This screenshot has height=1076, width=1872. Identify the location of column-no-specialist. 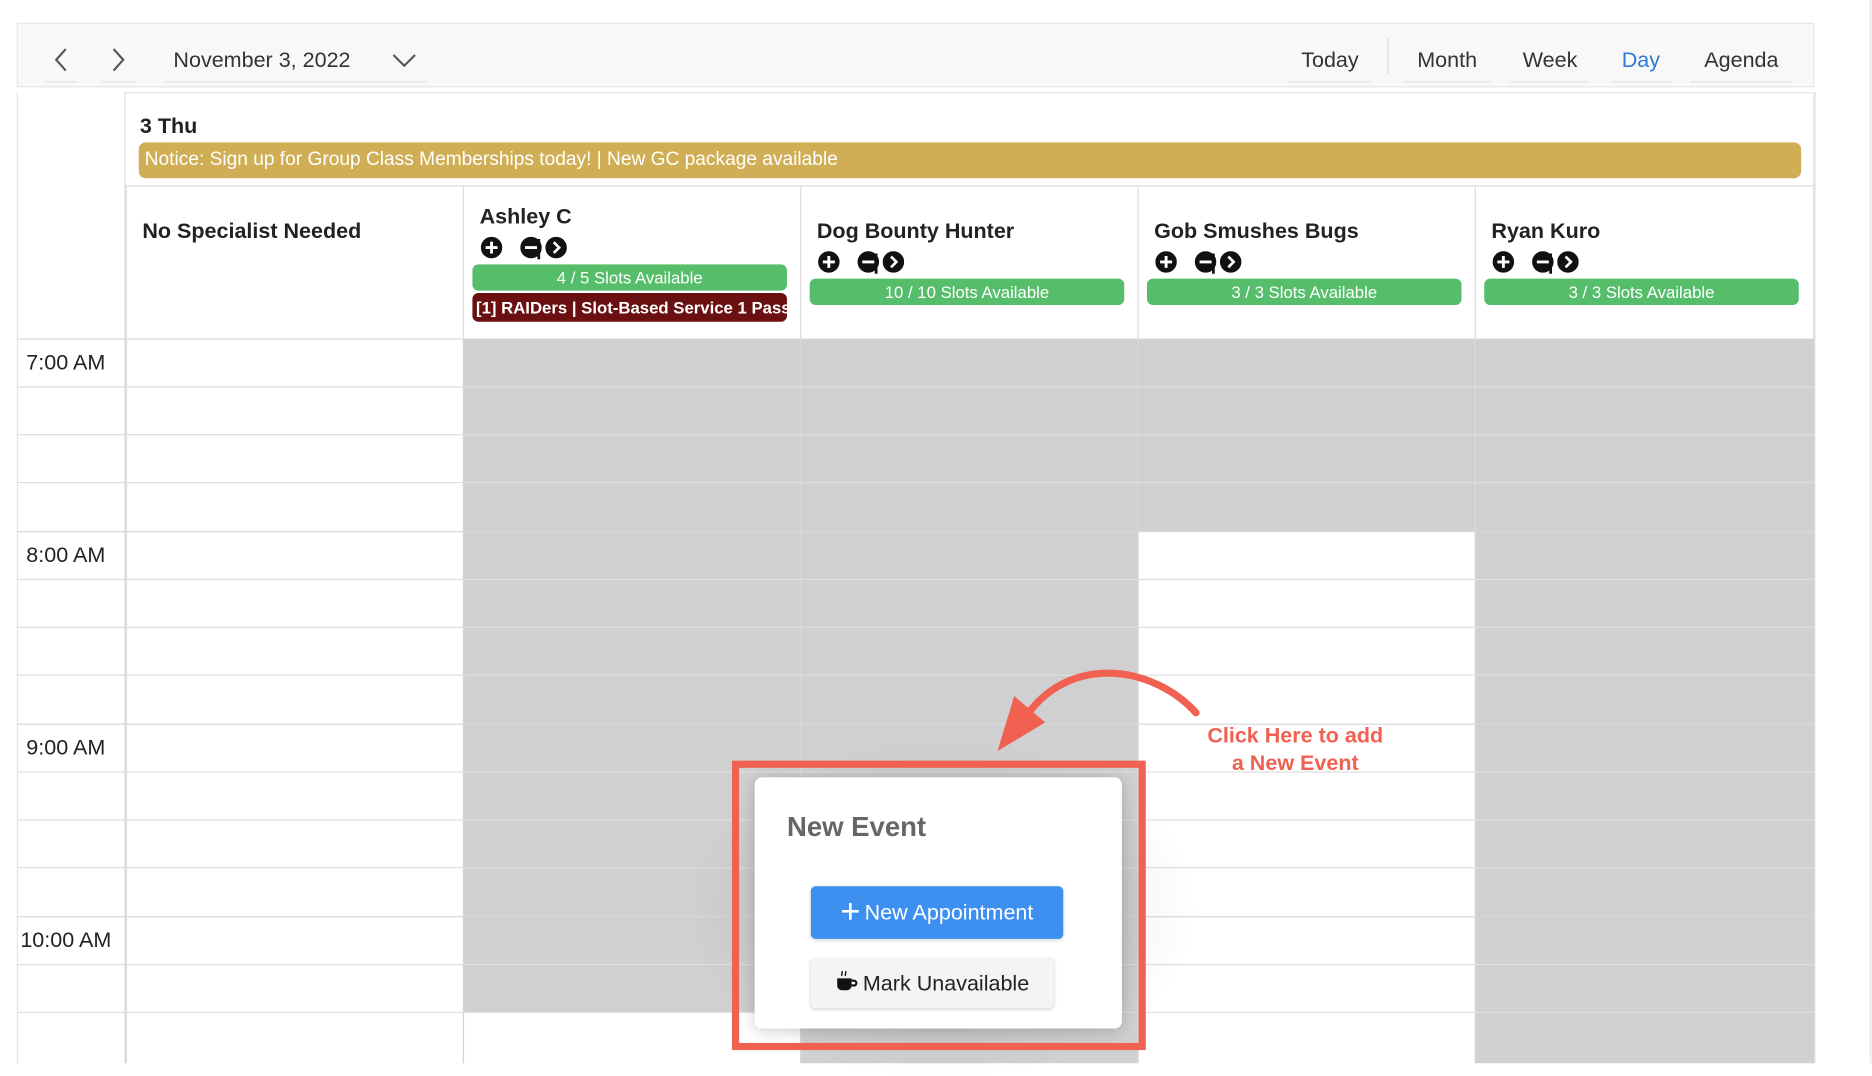
(294, 701).